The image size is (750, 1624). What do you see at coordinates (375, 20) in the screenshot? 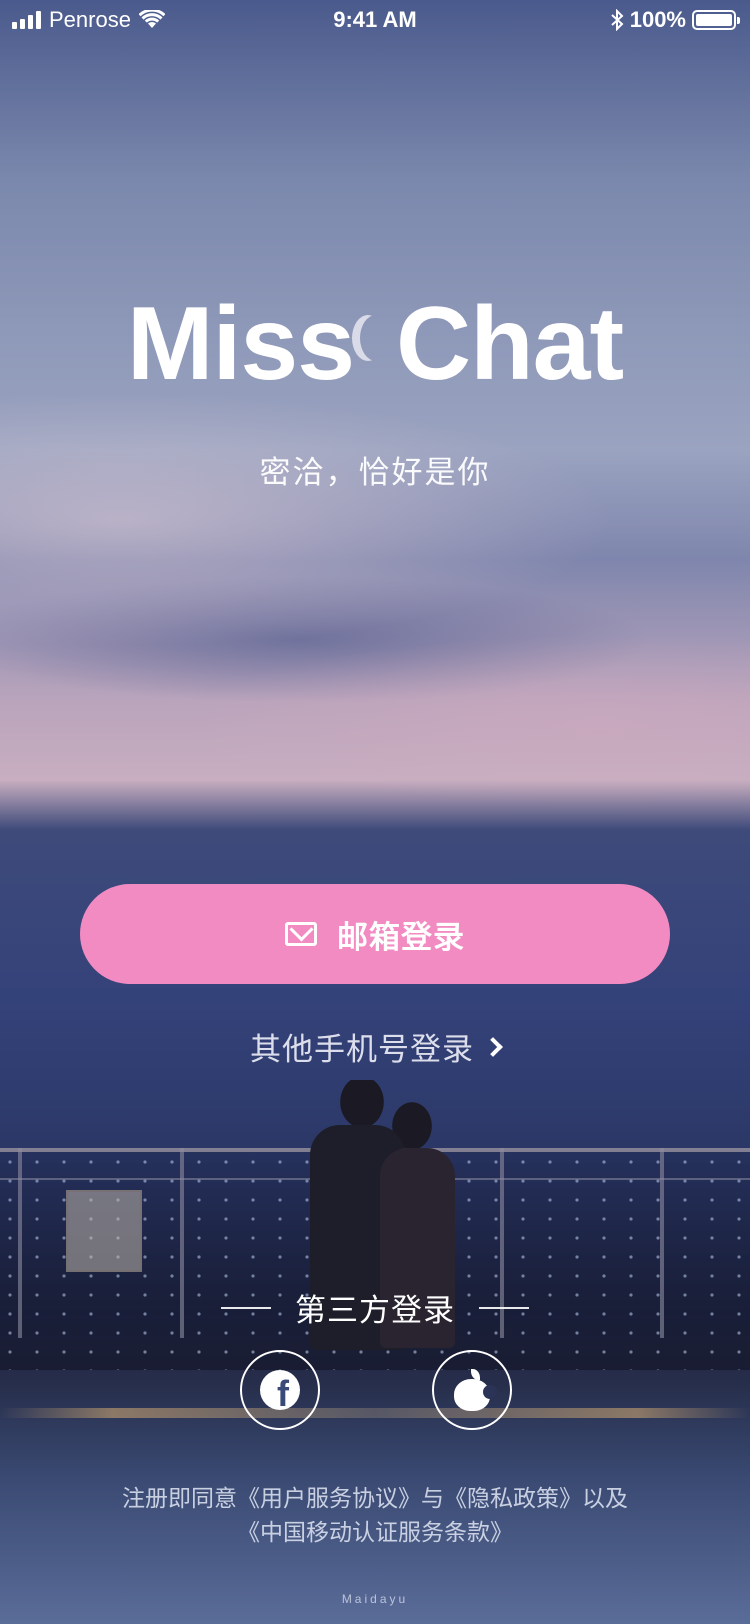
I see `status-bar: Penrose 9:41 AM 100%` at bounding box center [375, 20].